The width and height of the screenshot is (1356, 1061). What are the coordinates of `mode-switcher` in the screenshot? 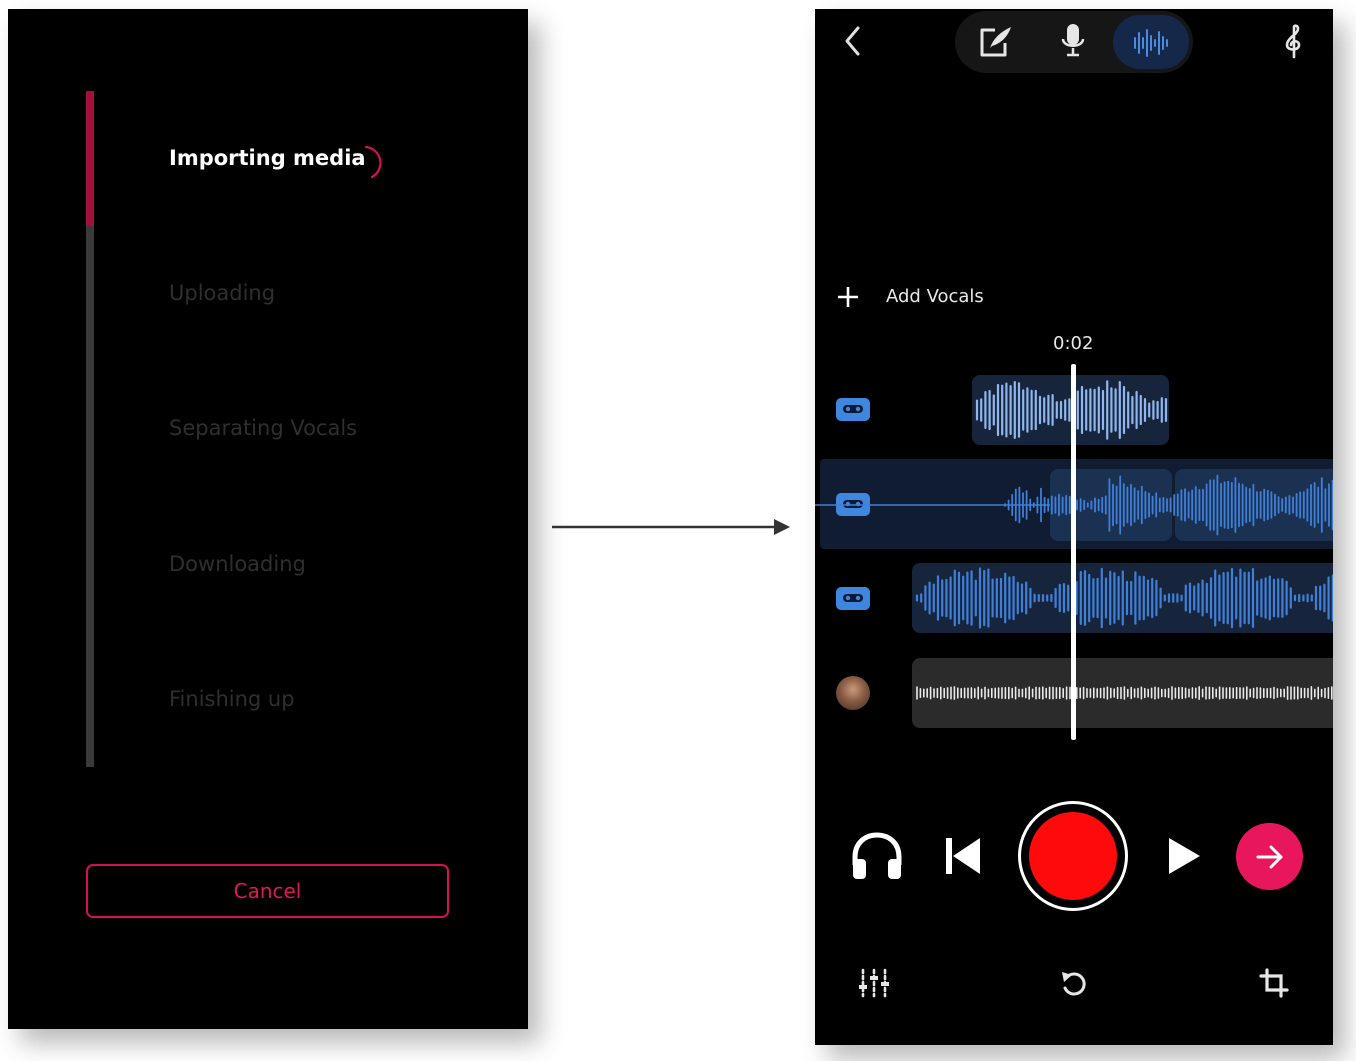 It's located at (1074, 42).